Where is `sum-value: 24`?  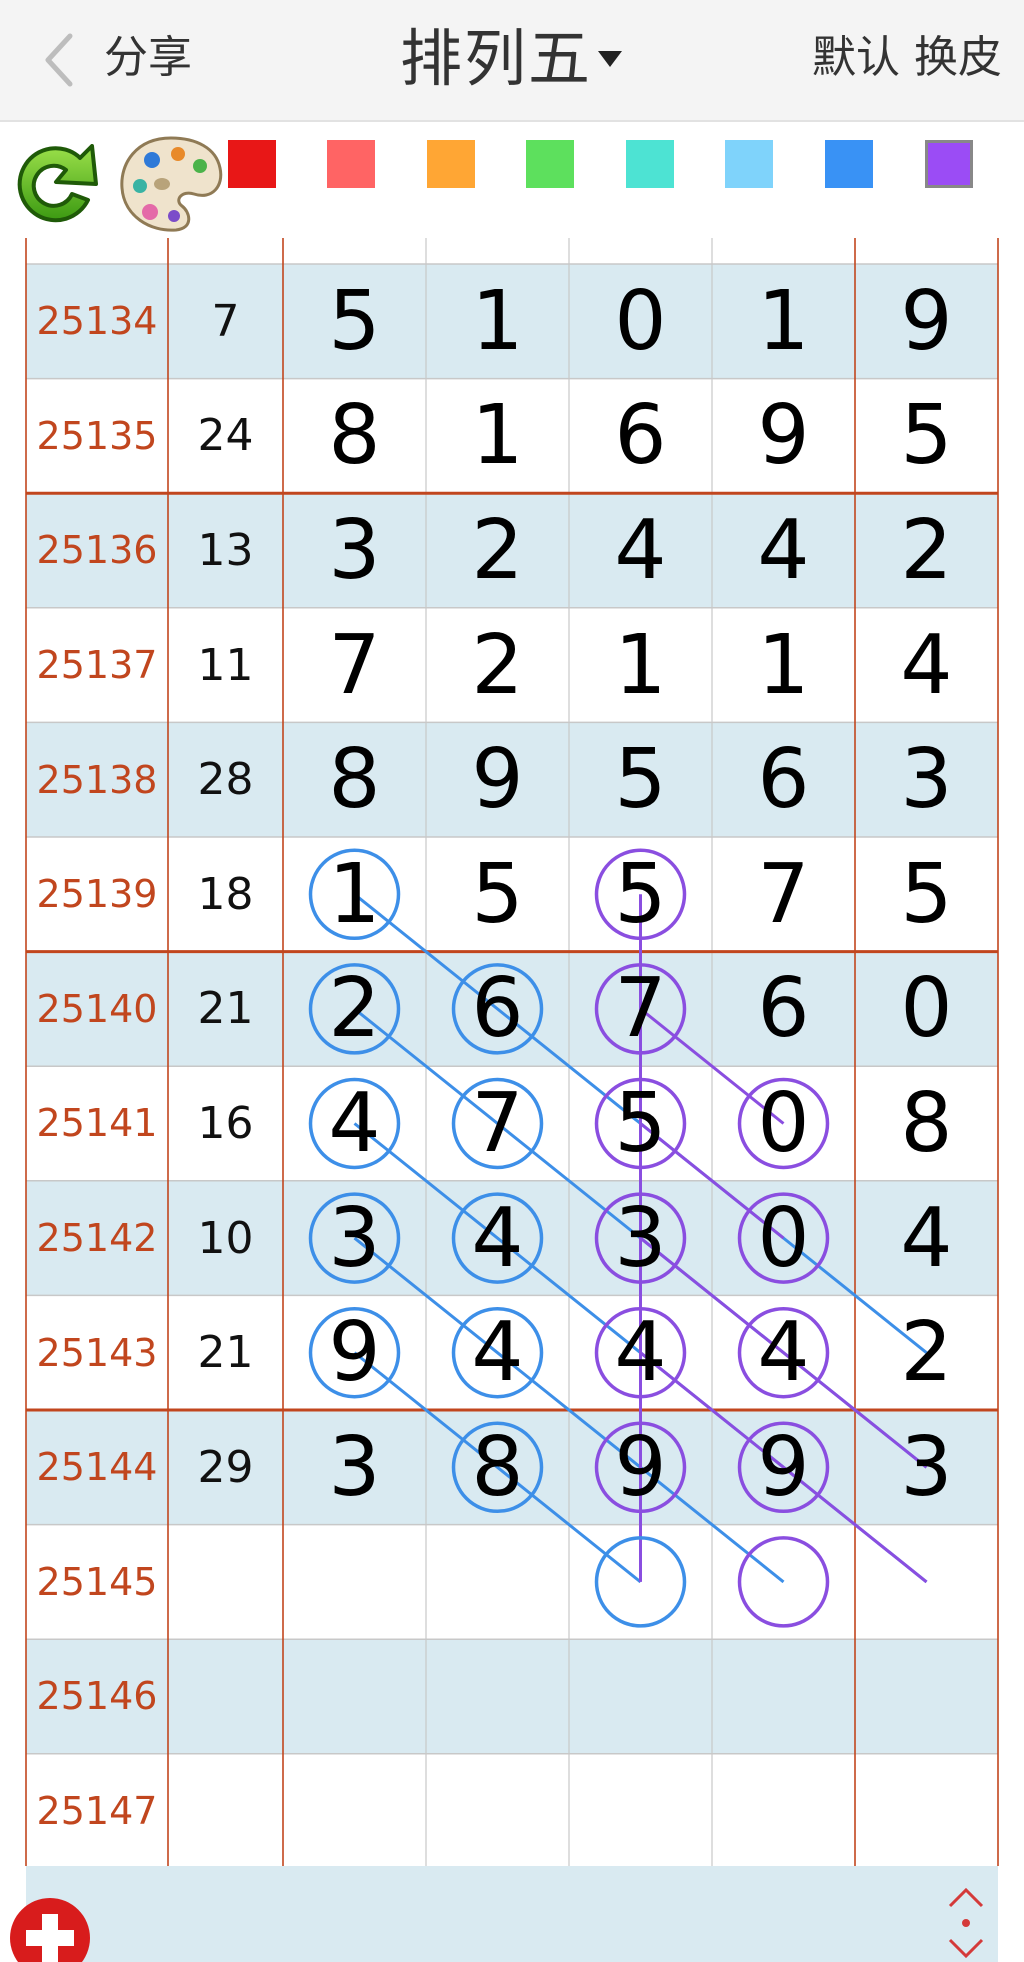 sum-value: 24 is located at coordinates (225, 436).